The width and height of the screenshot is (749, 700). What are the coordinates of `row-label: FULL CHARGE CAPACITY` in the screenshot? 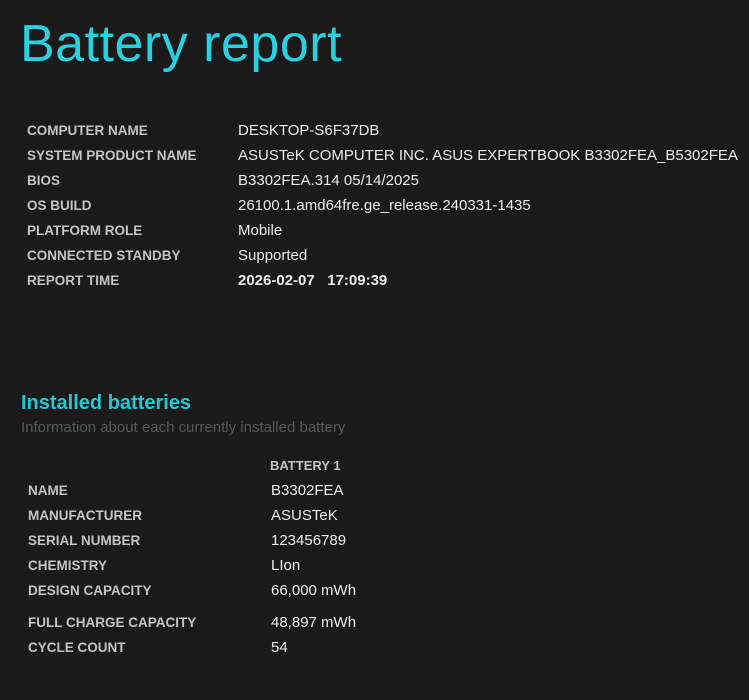 It's located at (112, 622).